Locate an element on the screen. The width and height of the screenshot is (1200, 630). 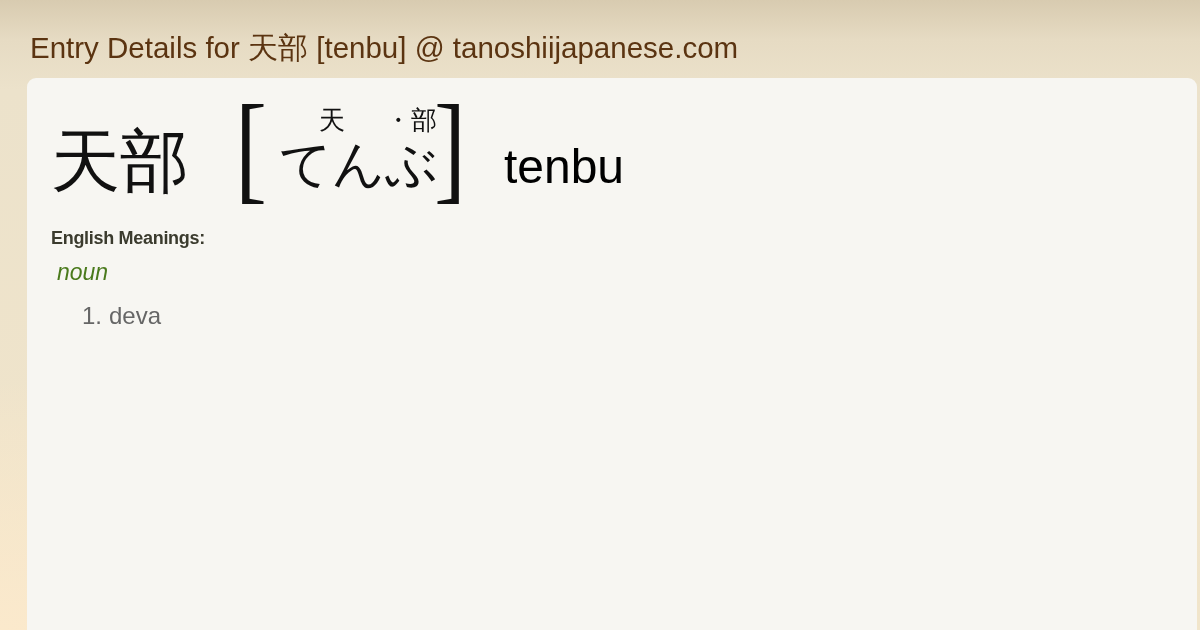
kana-reading: ぶ is located at coordinates (411, 165).